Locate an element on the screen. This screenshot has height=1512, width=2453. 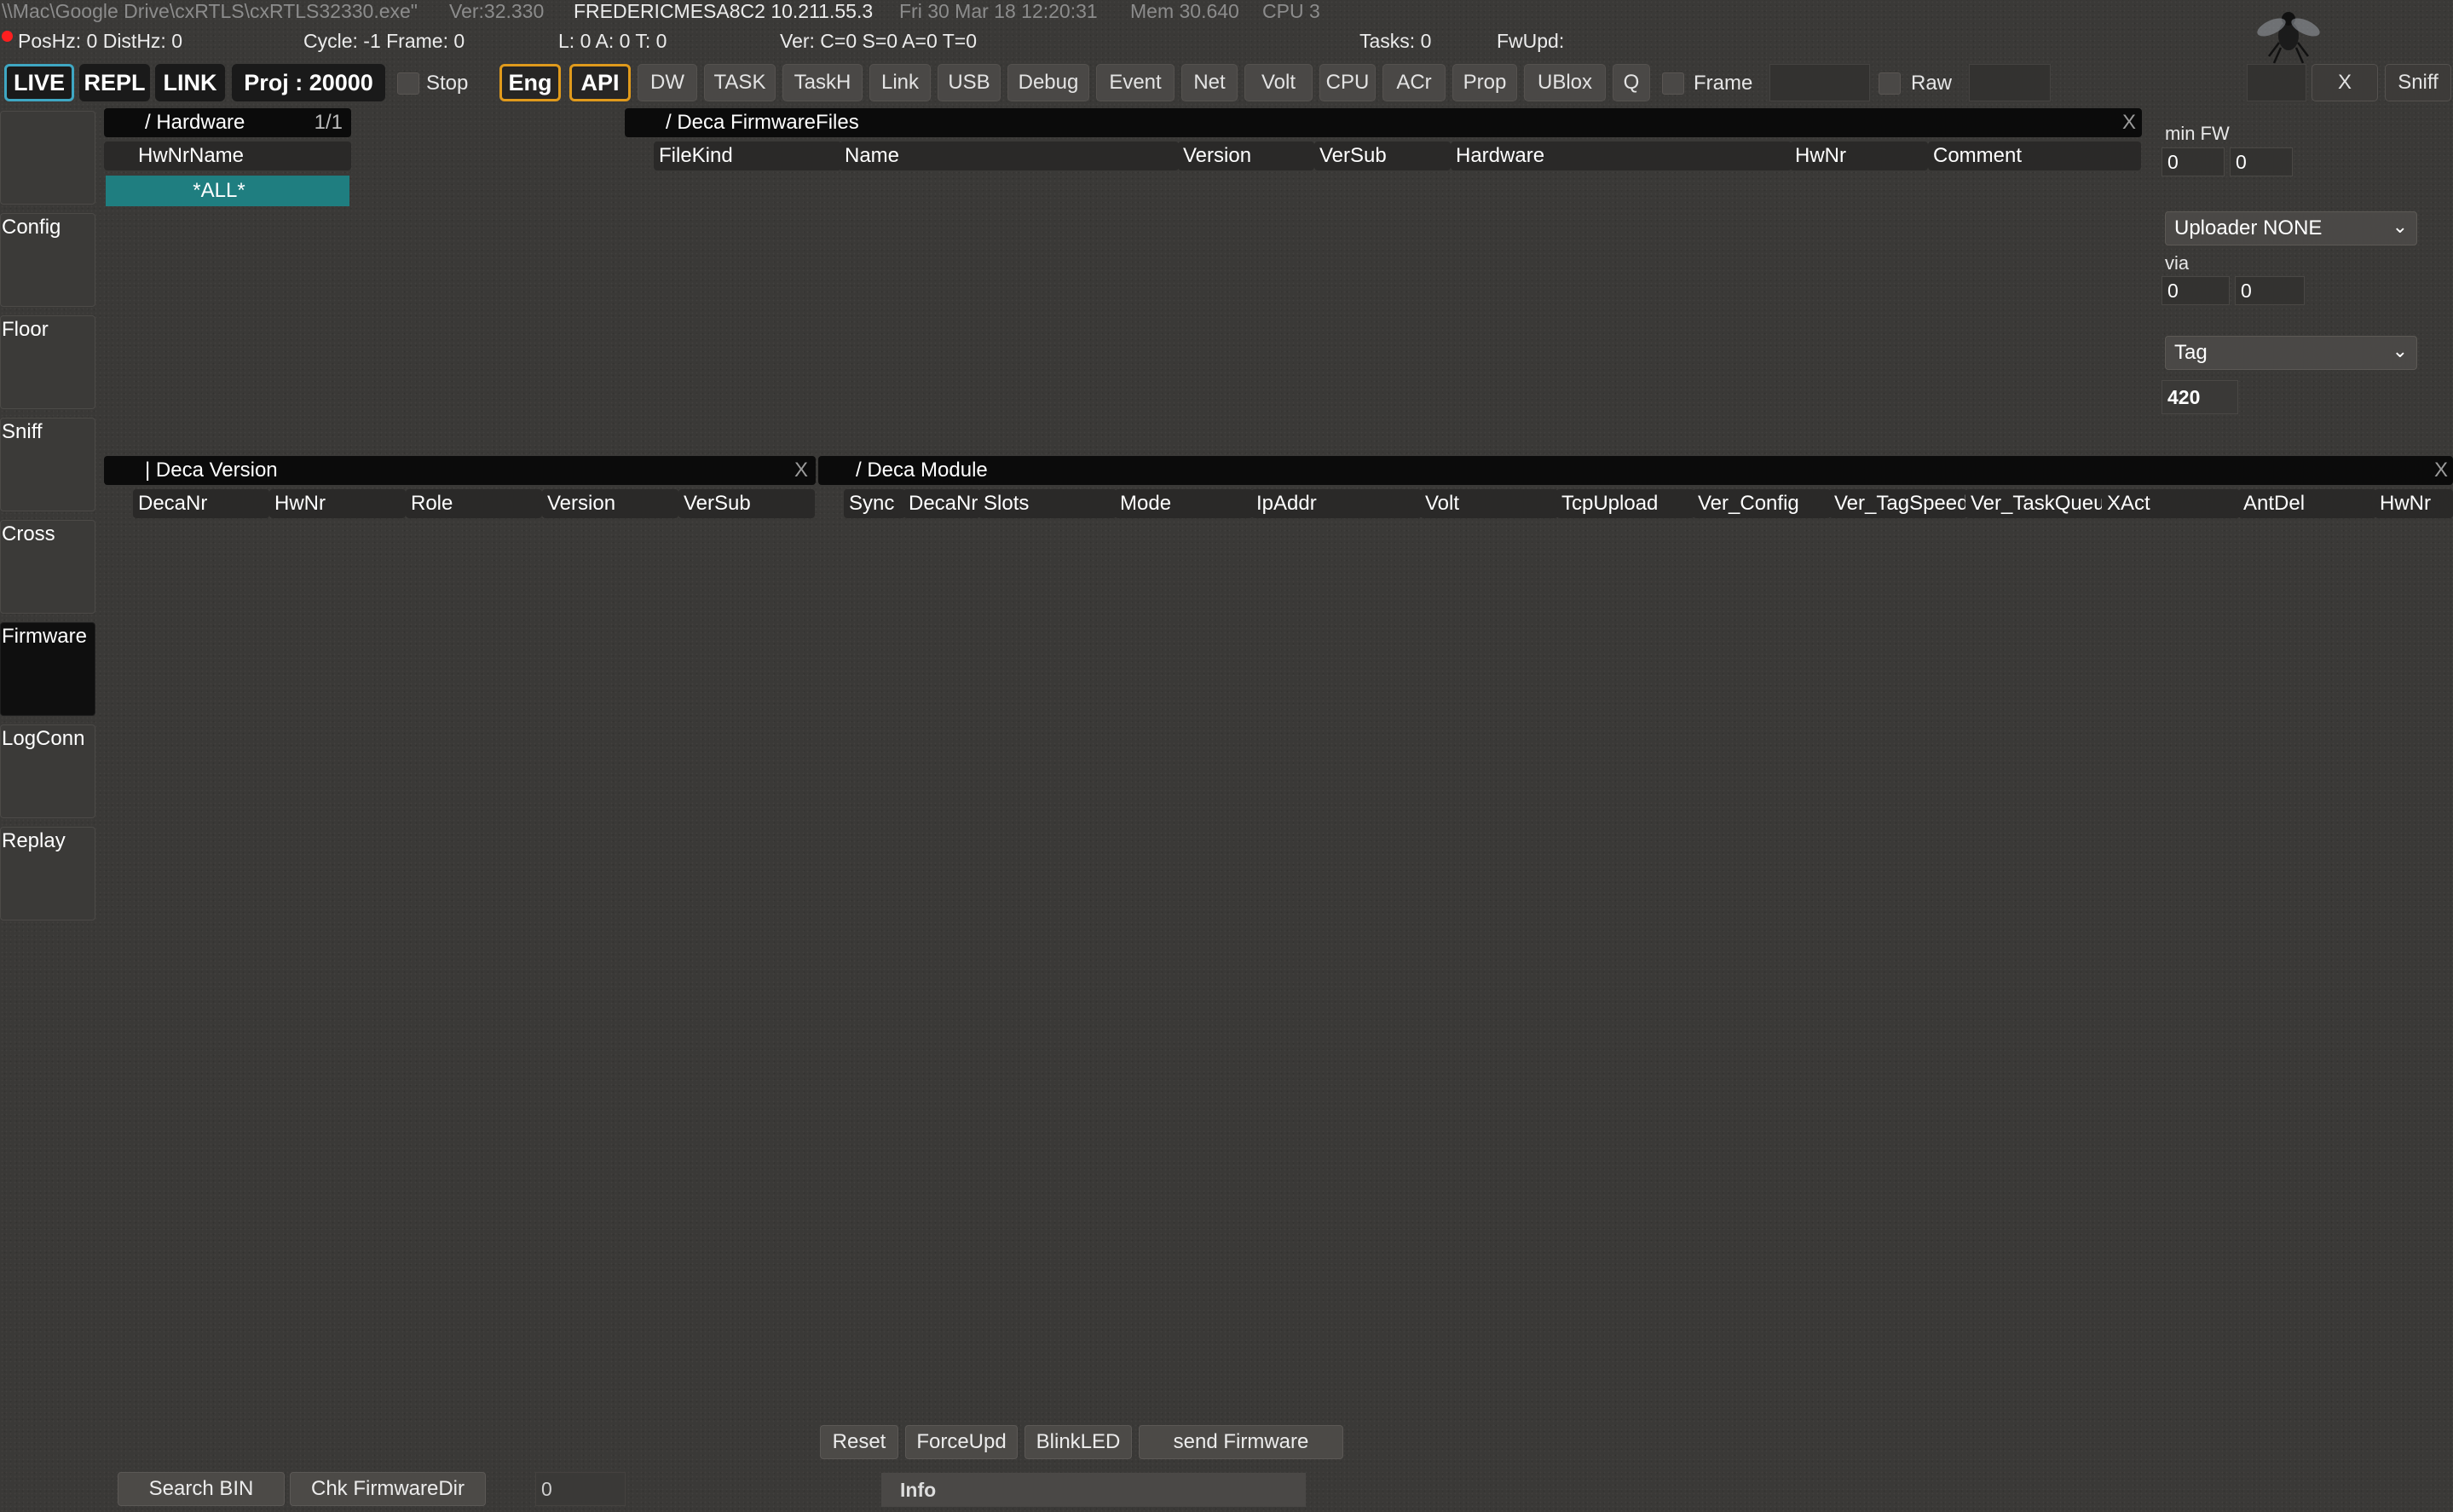
sidebar-item-cross: Cross is located at coordinates (47, 567).